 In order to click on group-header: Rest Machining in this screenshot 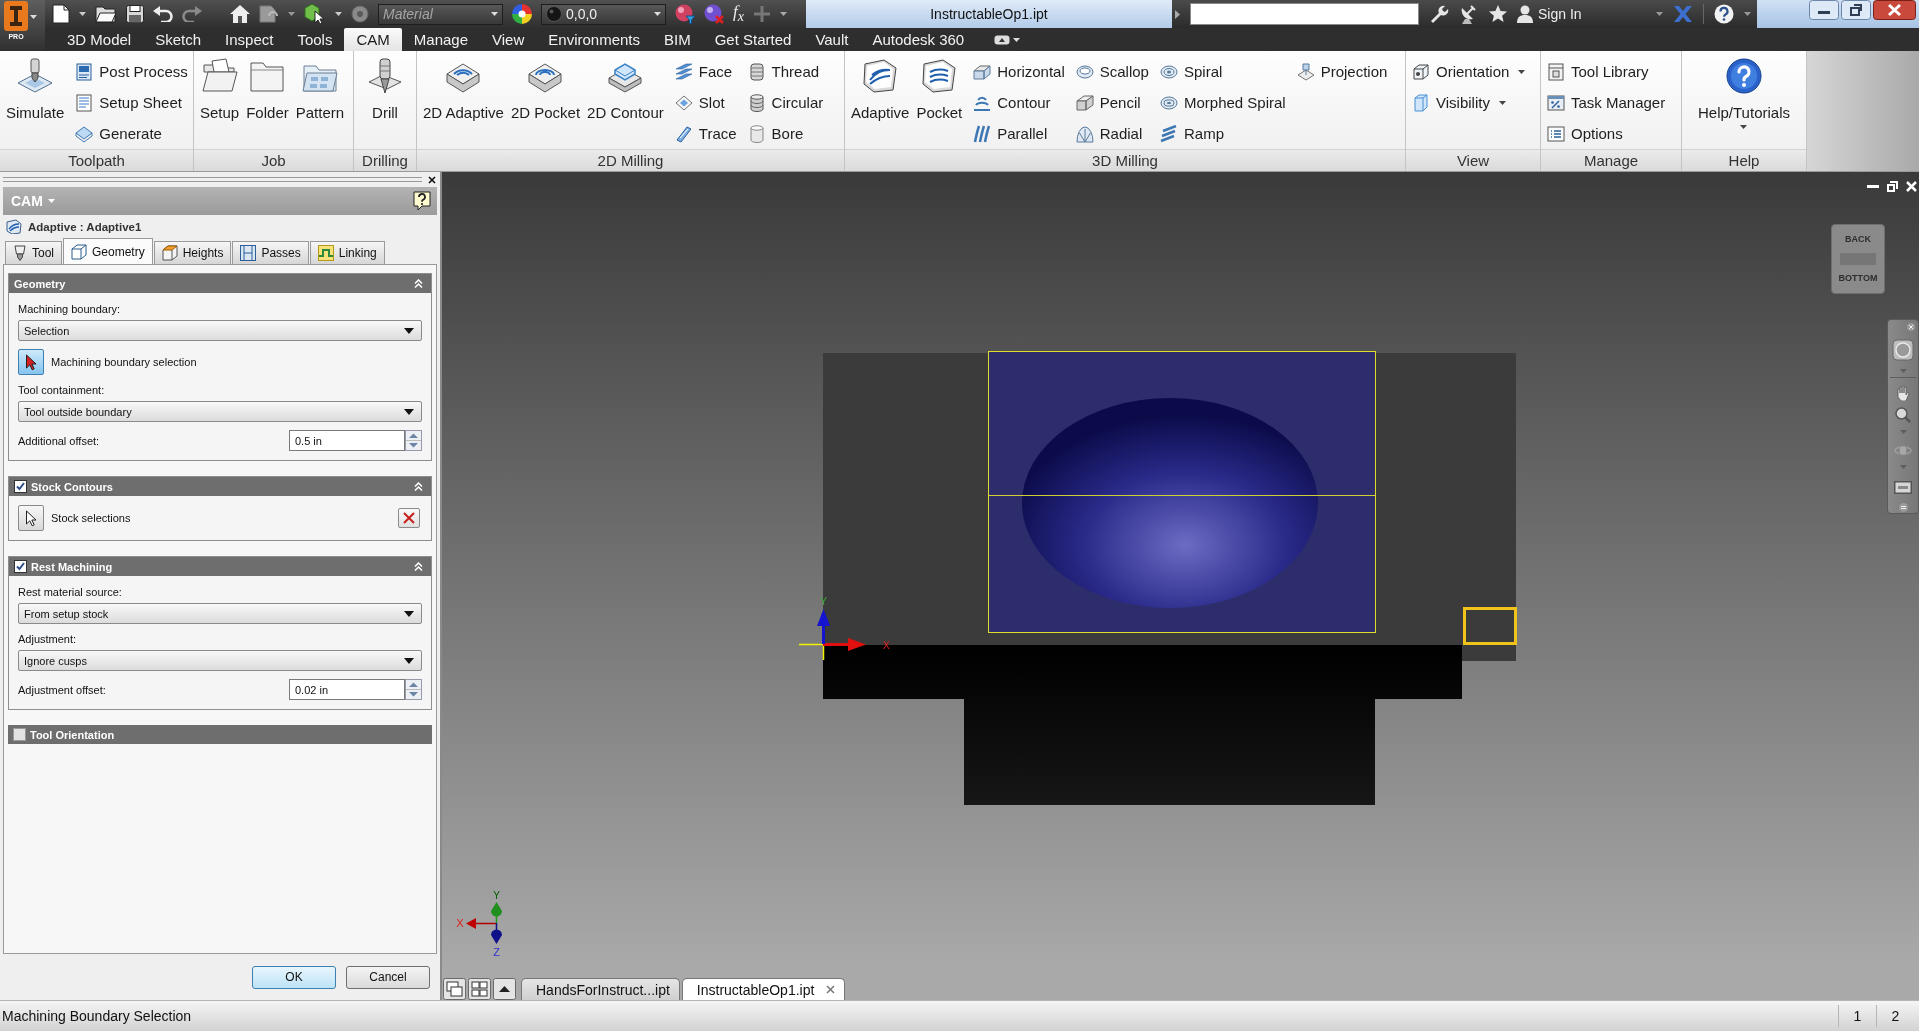, I will do `click(220, 566)`.